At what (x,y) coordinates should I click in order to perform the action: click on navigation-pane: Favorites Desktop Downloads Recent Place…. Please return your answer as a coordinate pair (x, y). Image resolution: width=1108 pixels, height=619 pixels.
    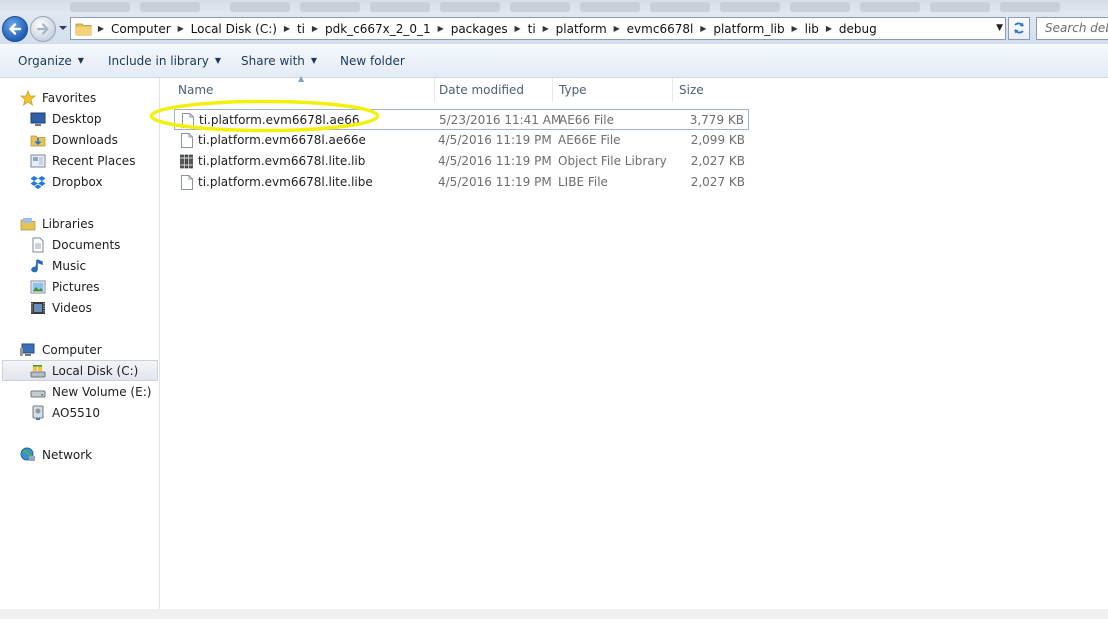
    Looking at the image, I should click on (80, 343).